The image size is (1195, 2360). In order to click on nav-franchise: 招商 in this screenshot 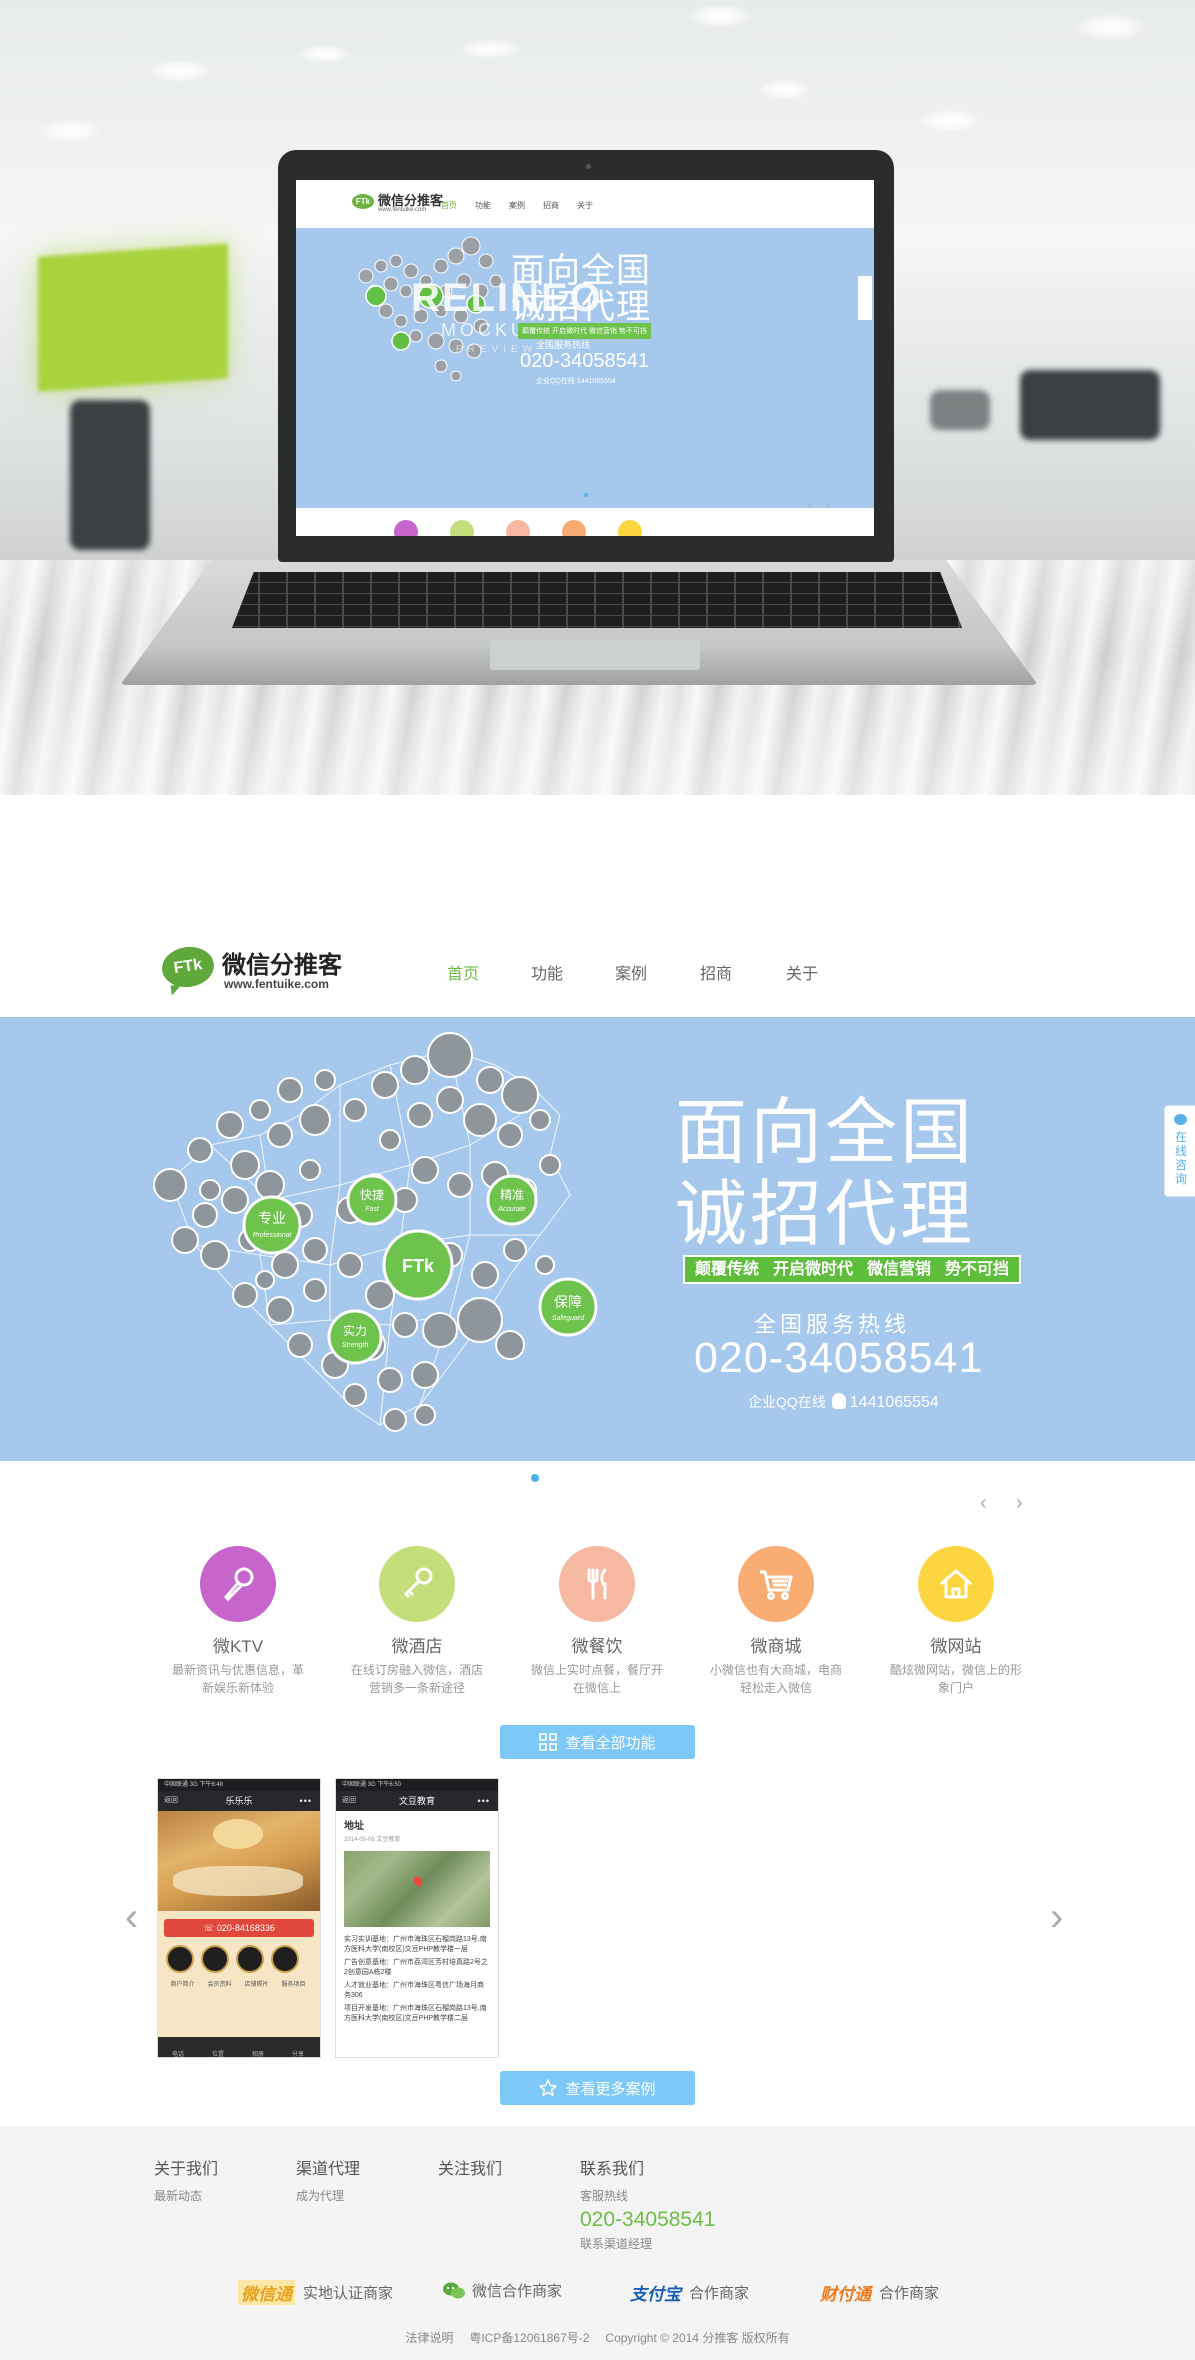, I will do `click(716, 972)`.